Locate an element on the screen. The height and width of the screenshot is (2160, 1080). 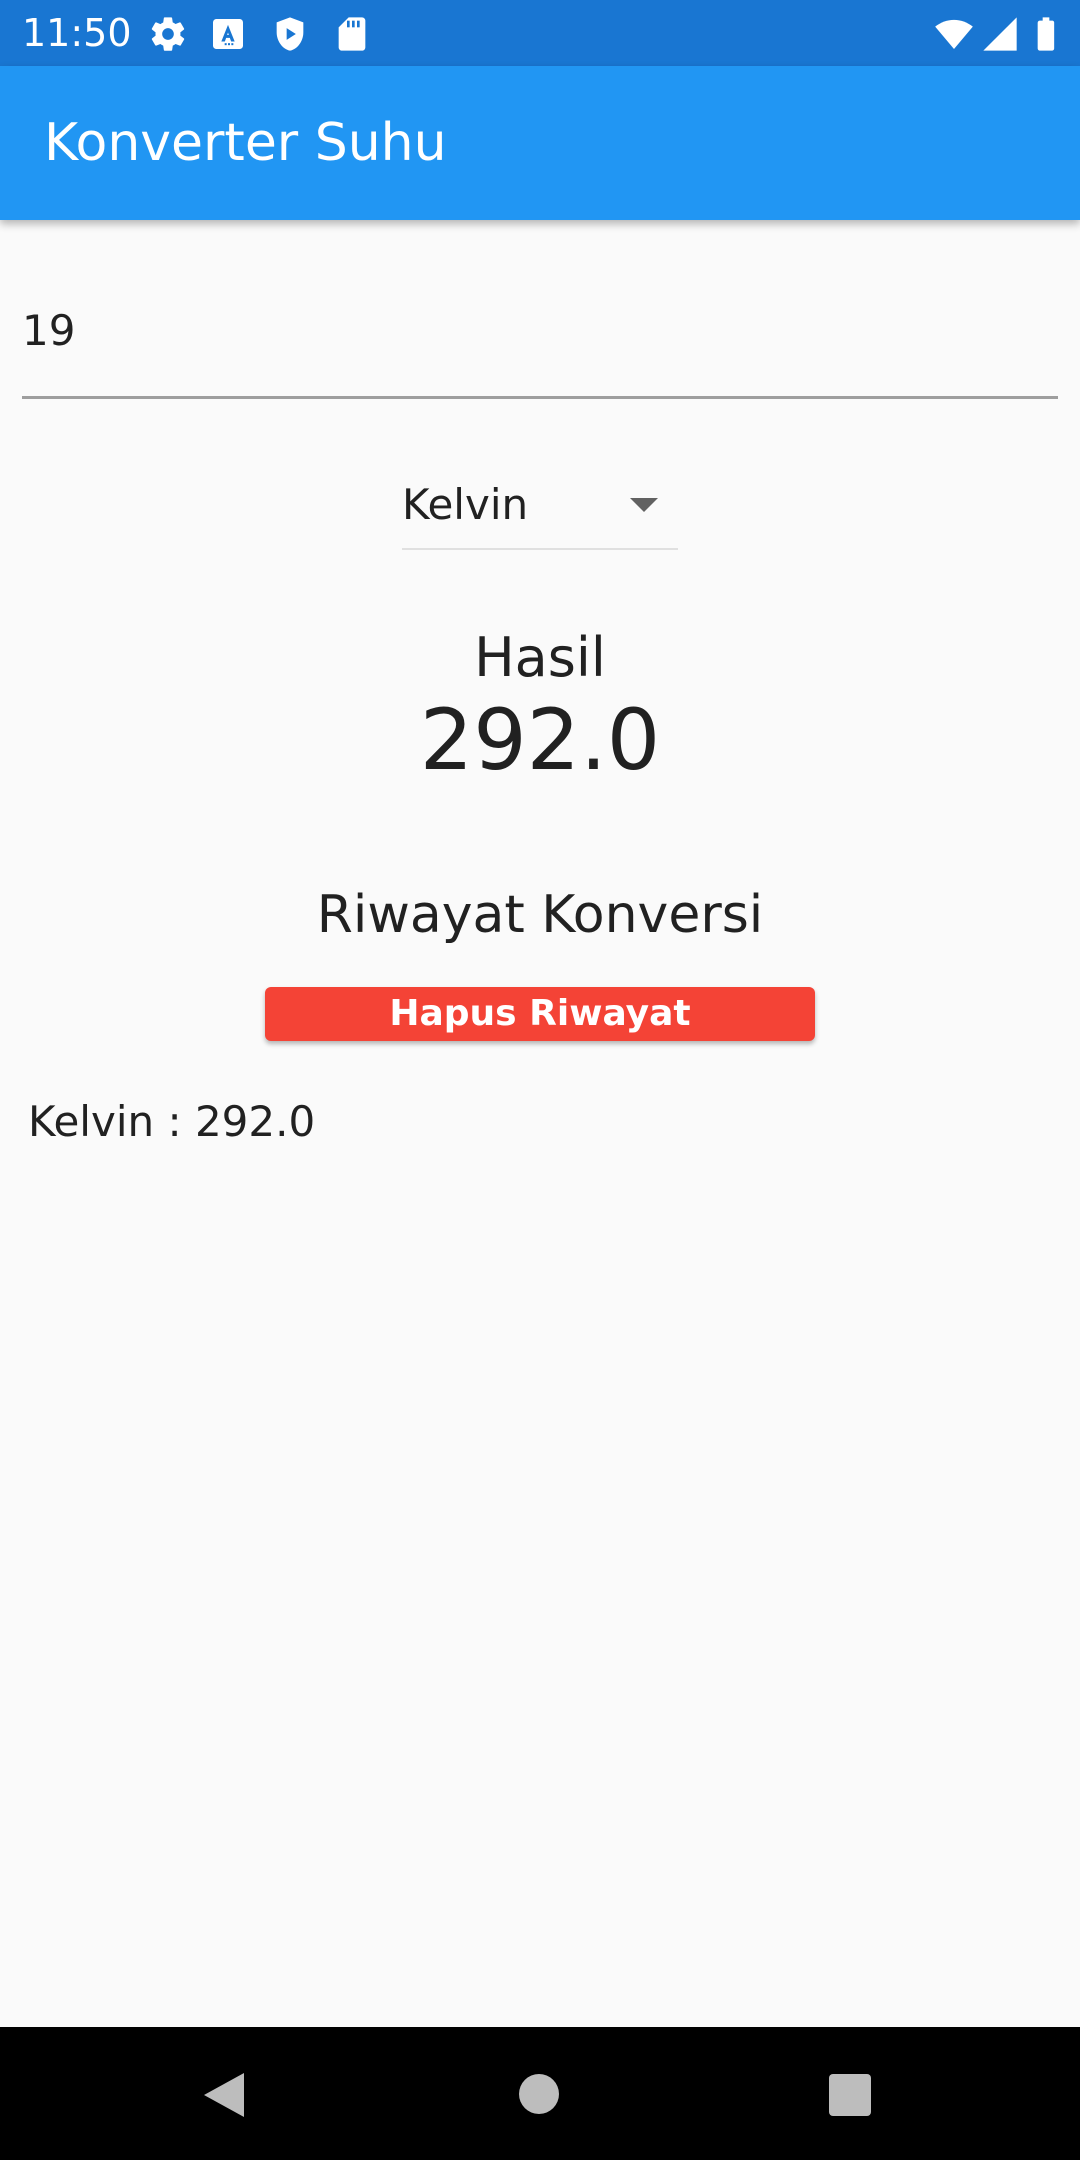
home-icon is located at coordinates (539, 2094).